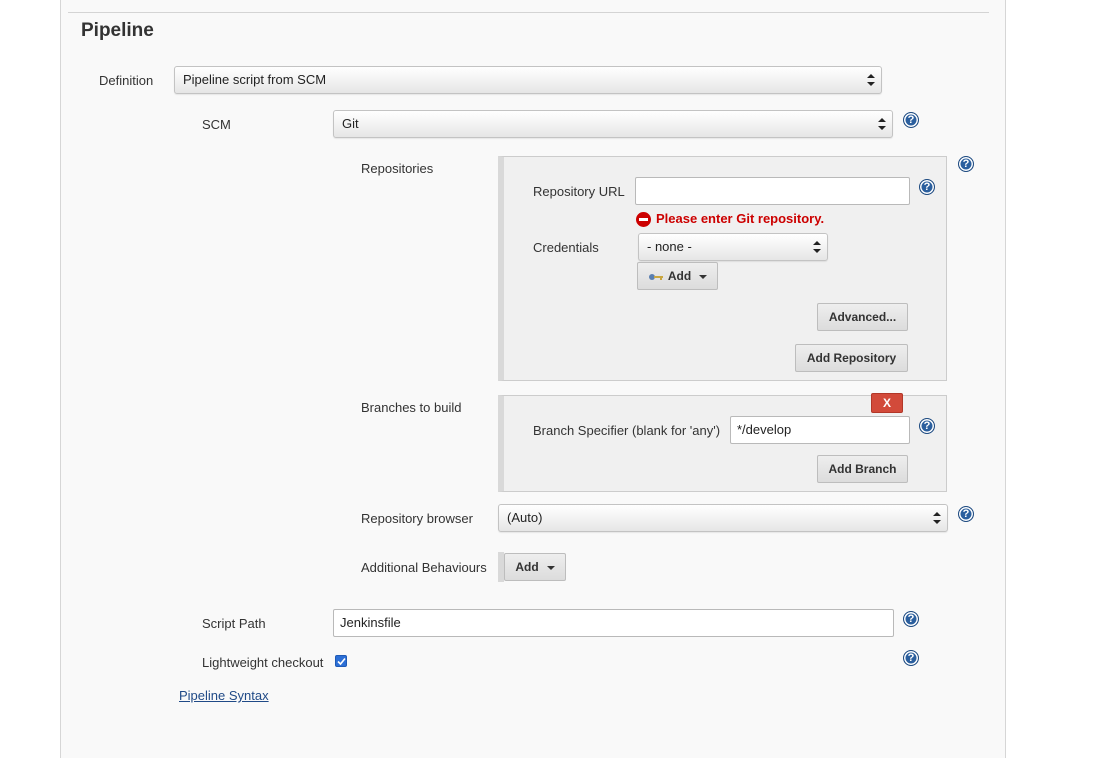 The image size is (1113, 758). I want to click on repository-url-help-icon: ?, so click(927, 187).